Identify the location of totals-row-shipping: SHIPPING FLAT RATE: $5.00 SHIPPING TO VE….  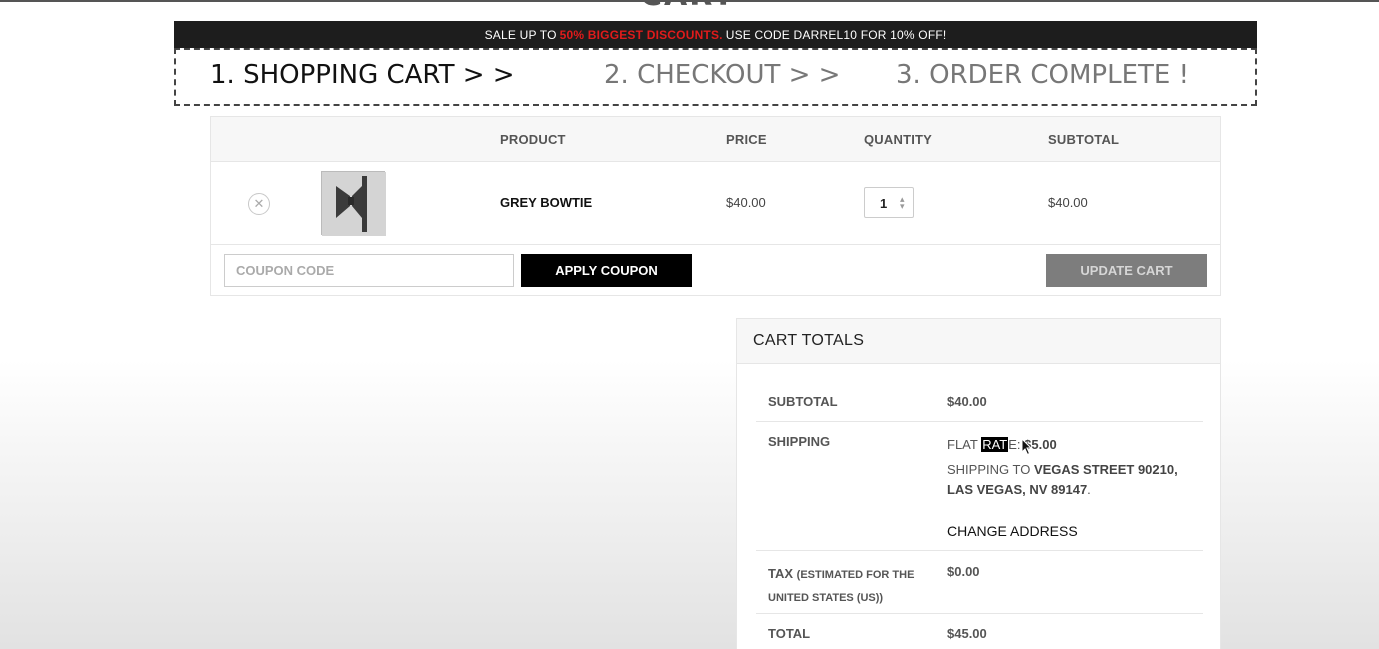
(979, 486).